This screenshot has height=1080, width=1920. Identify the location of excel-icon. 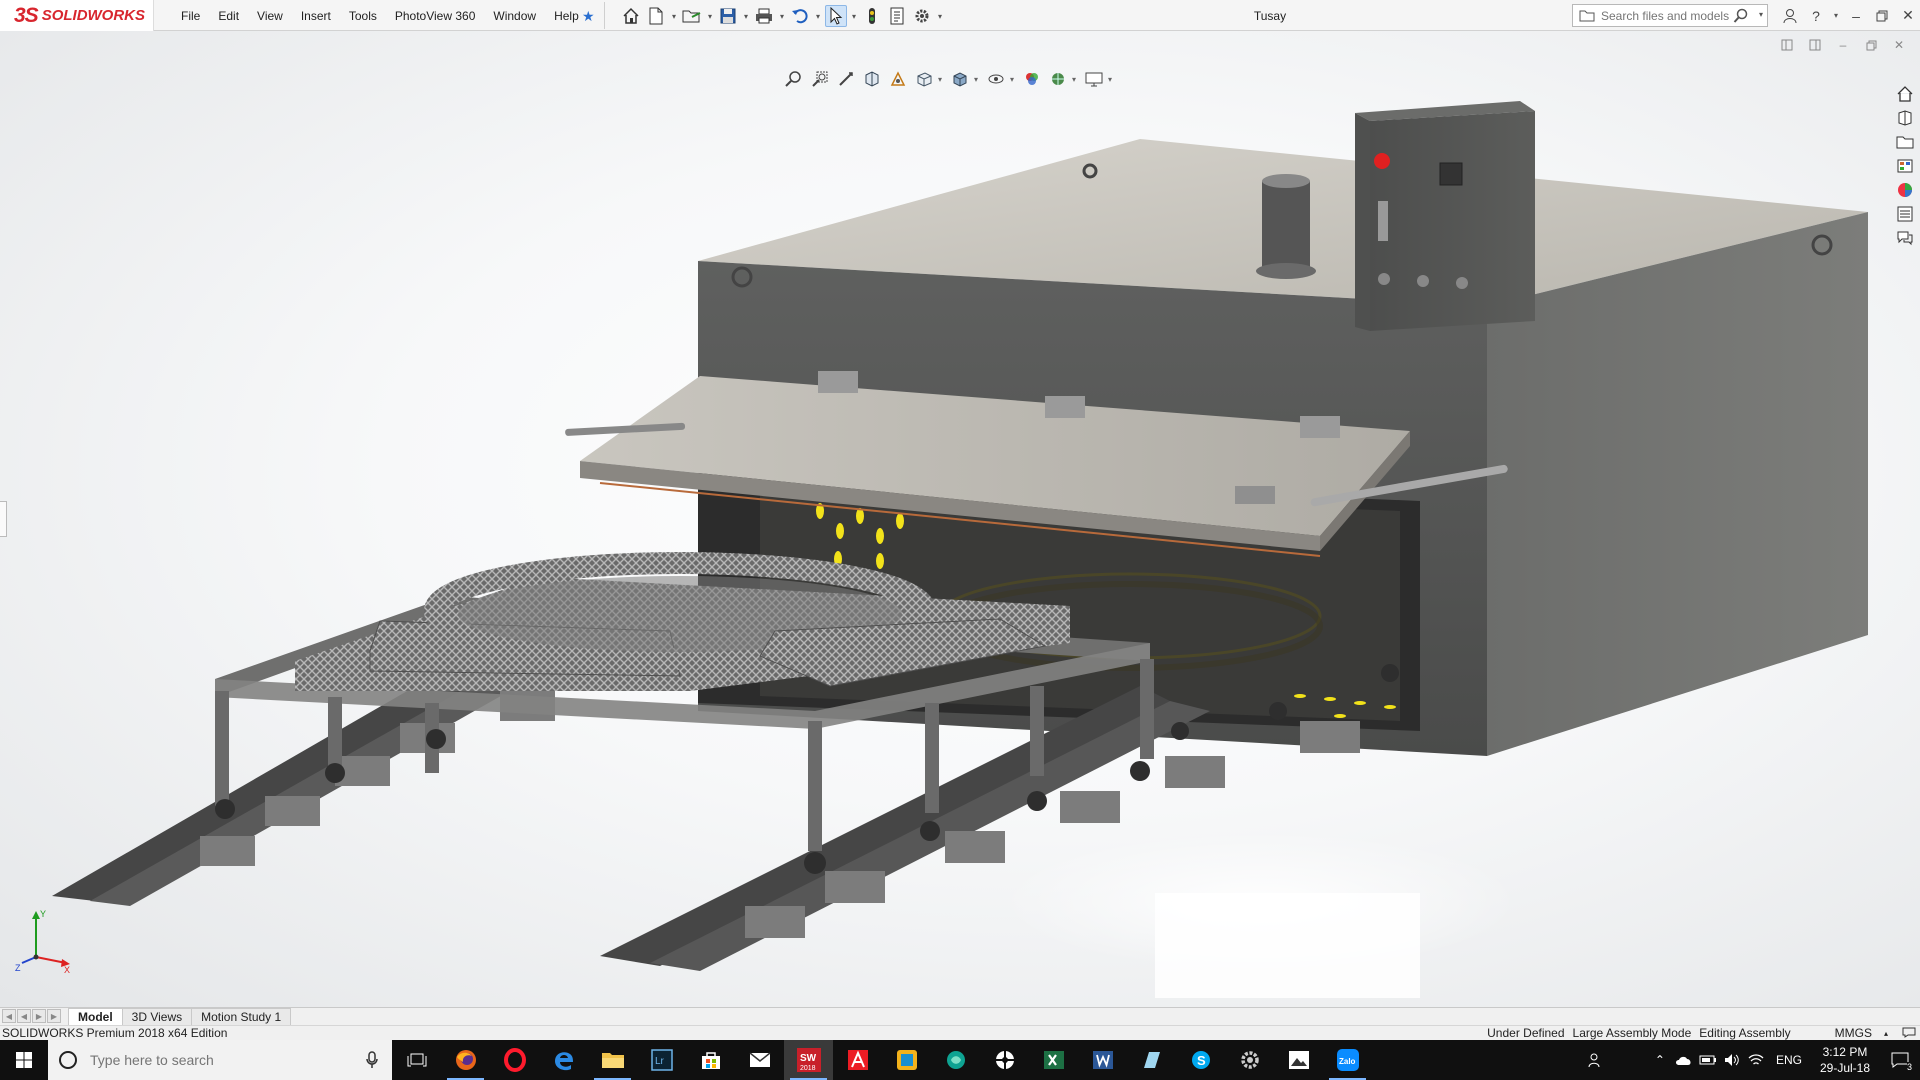
(1053, 1060).